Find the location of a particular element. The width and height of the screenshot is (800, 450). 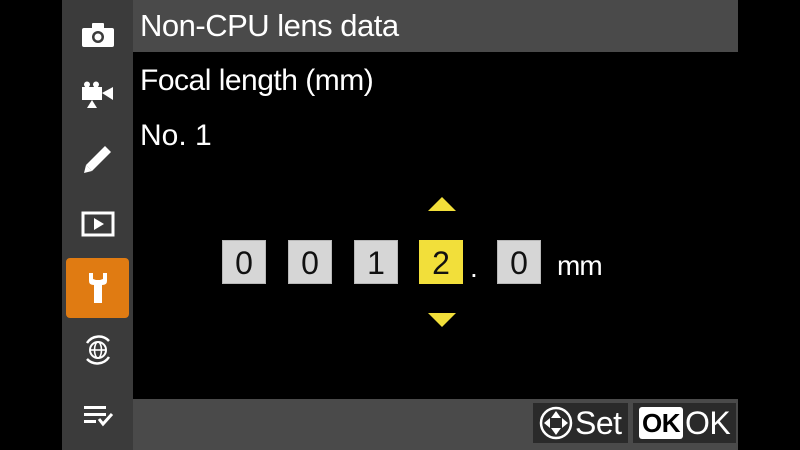

my-menu-icon is located at coordinates (98, 416).